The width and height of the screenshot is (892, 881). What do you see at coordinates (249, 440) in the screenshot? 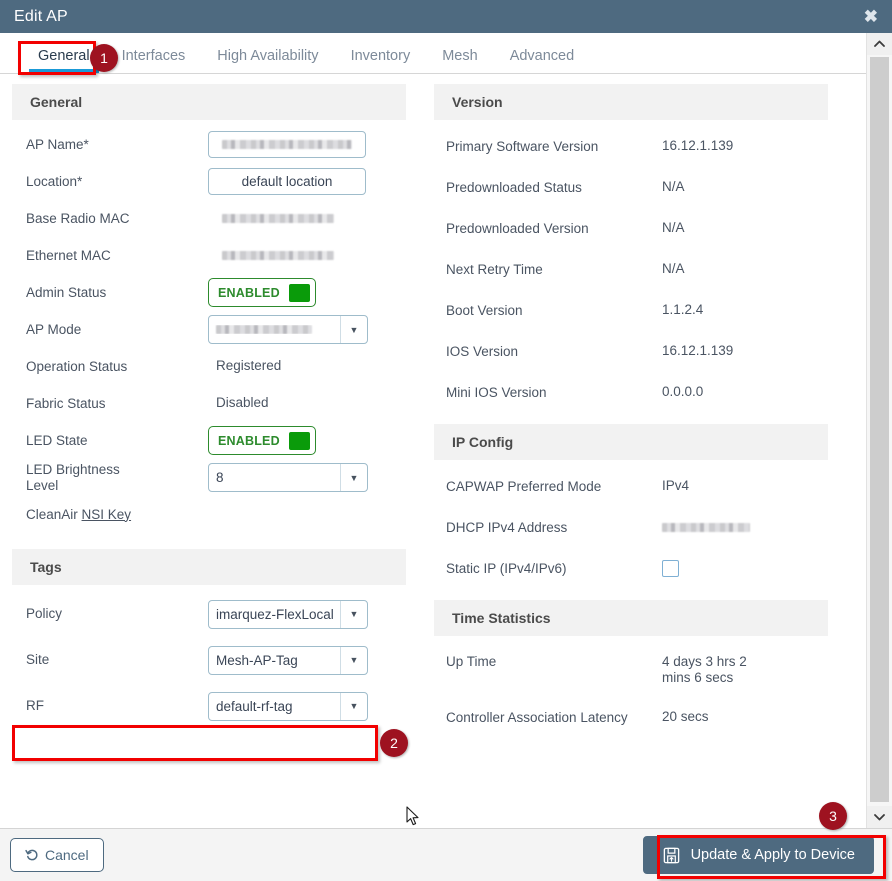
I see `led-state-toggle-label: ENABLED` at bounding box center [249, 440].